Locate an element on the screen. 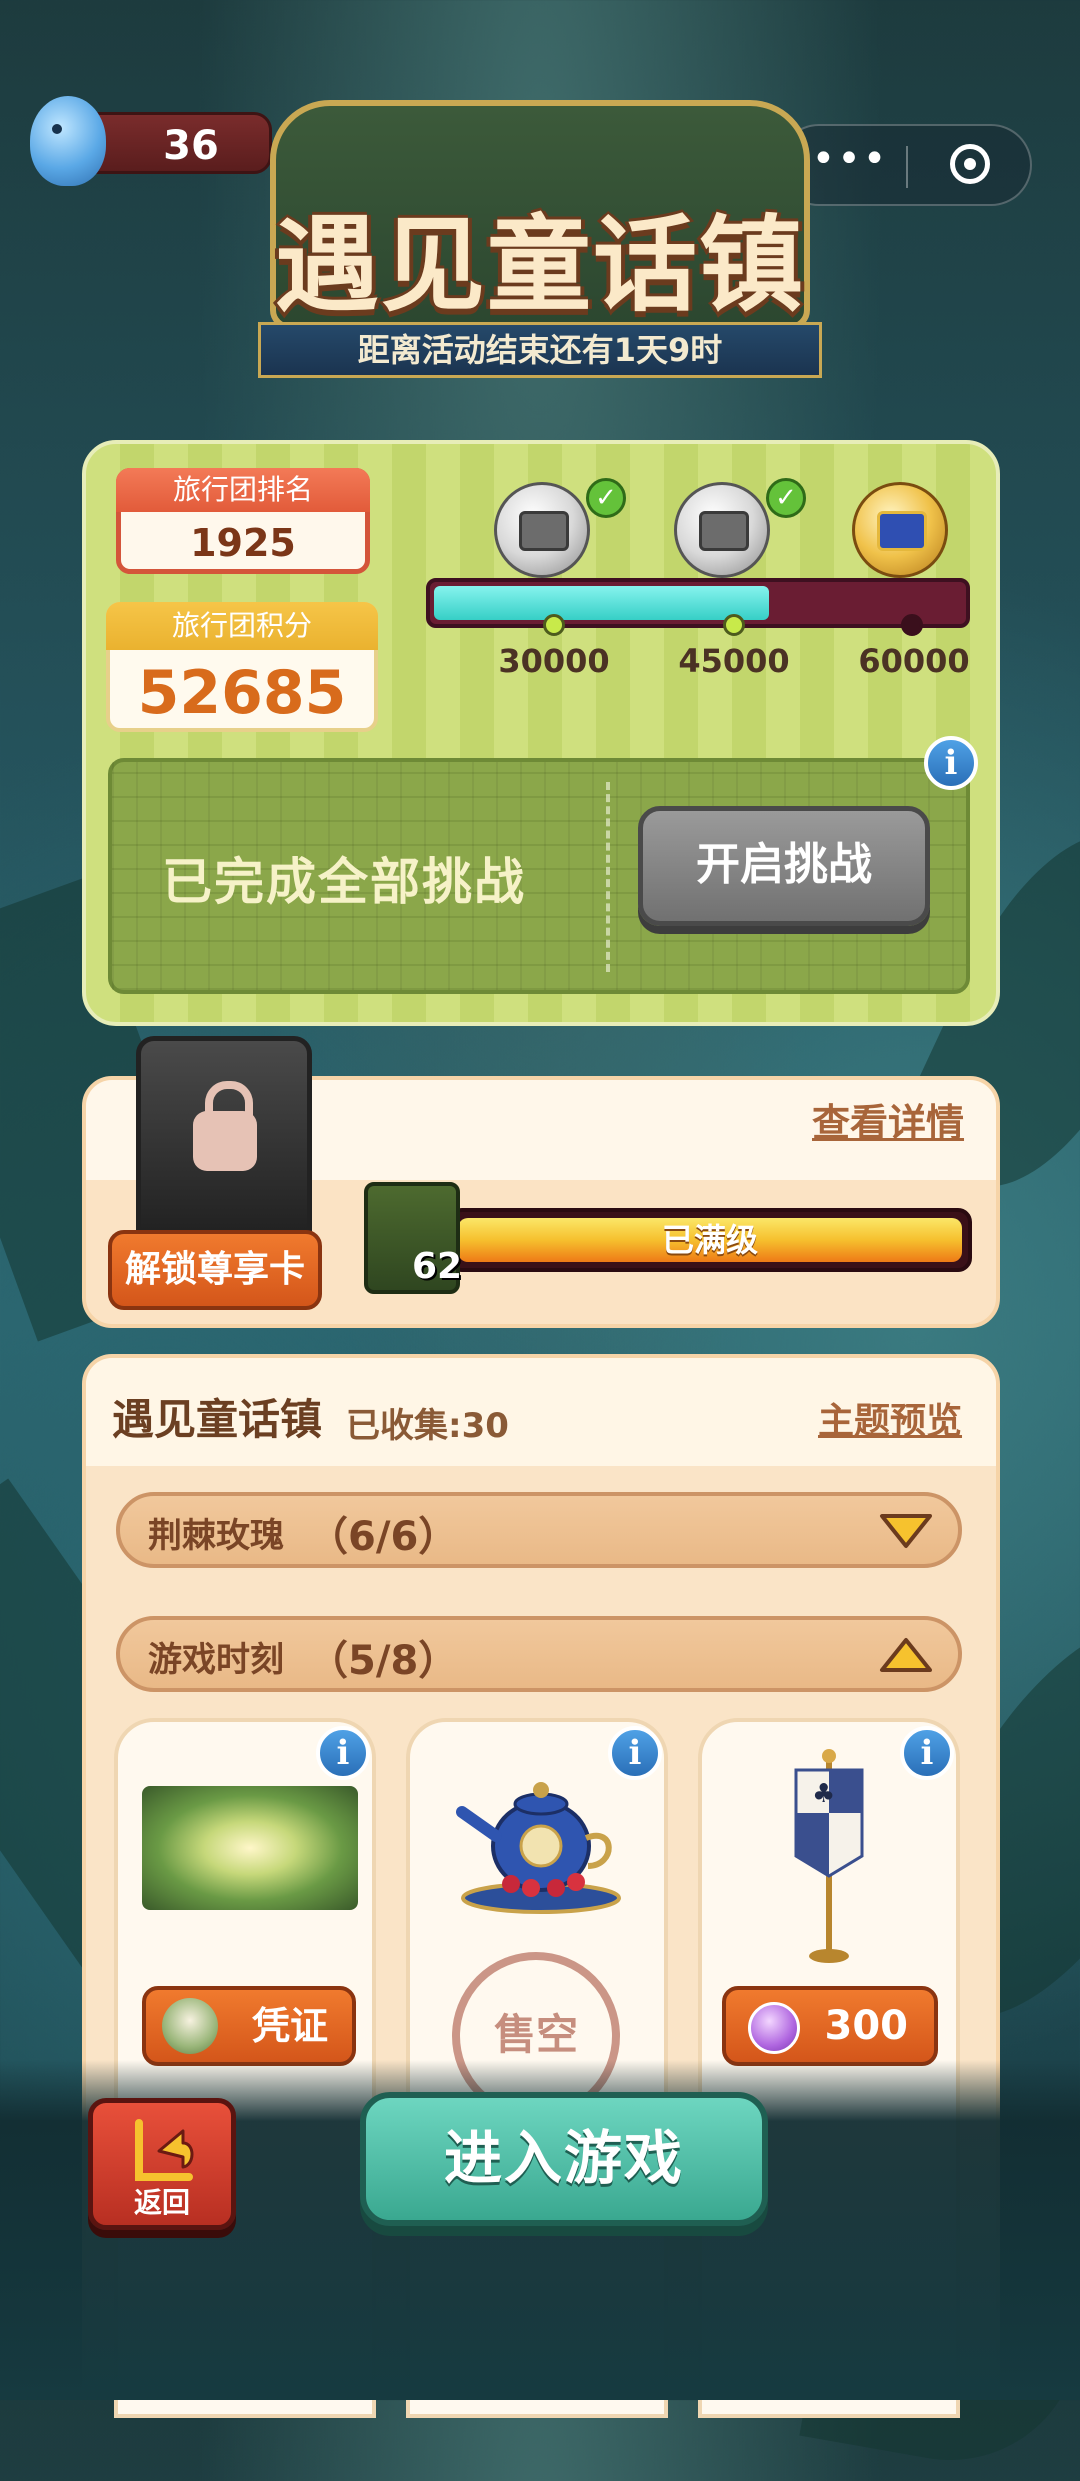 The width and height of the screenshot is (1080, 2481). start-challenge-label: 开启挑战 is located at coordinates (784, 864).